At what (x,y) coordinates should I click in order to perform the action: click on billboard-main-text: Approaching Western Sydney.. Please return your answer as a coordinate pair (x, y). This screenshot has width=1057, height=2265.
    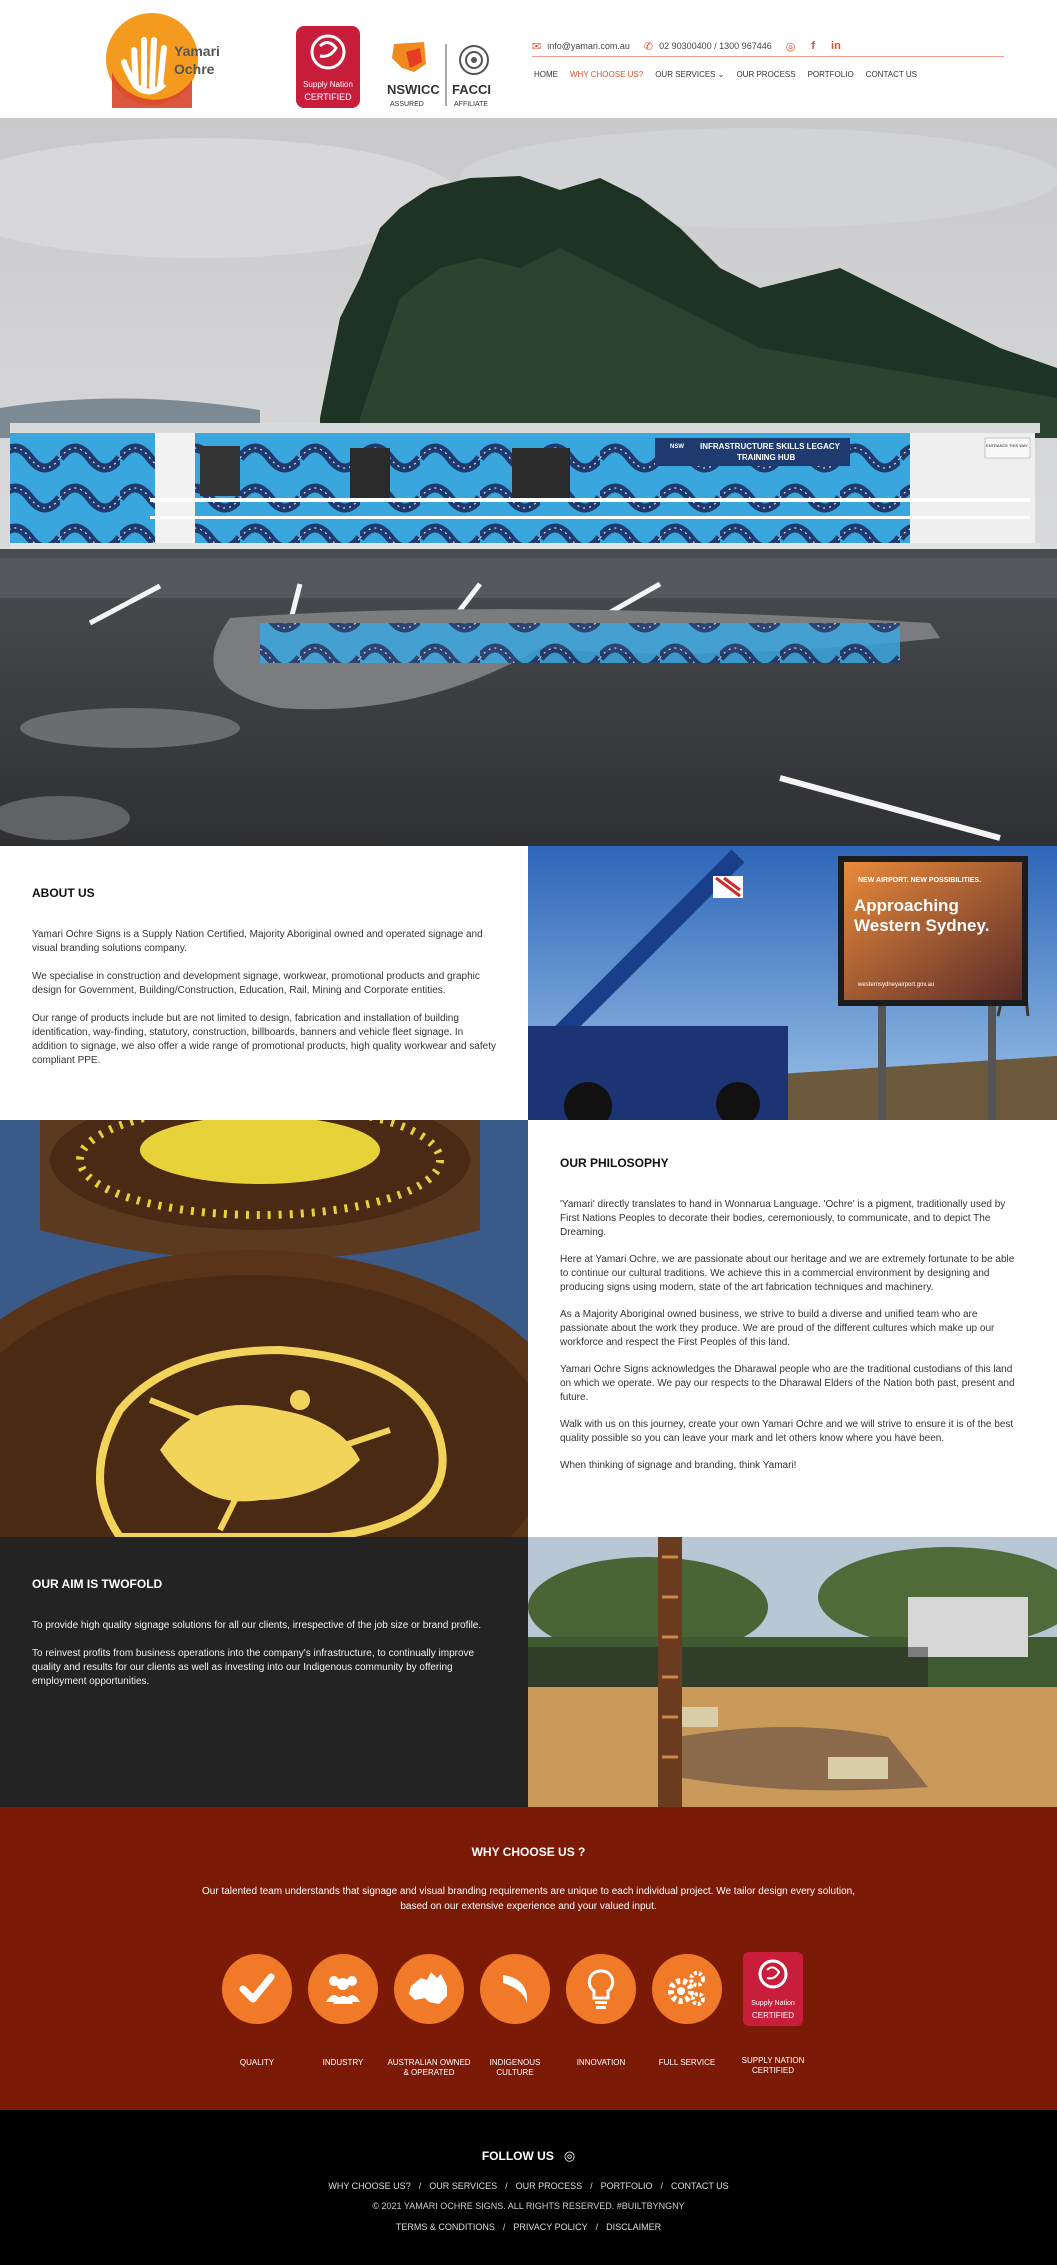
    Looking at the image, I should click on (922, 915).